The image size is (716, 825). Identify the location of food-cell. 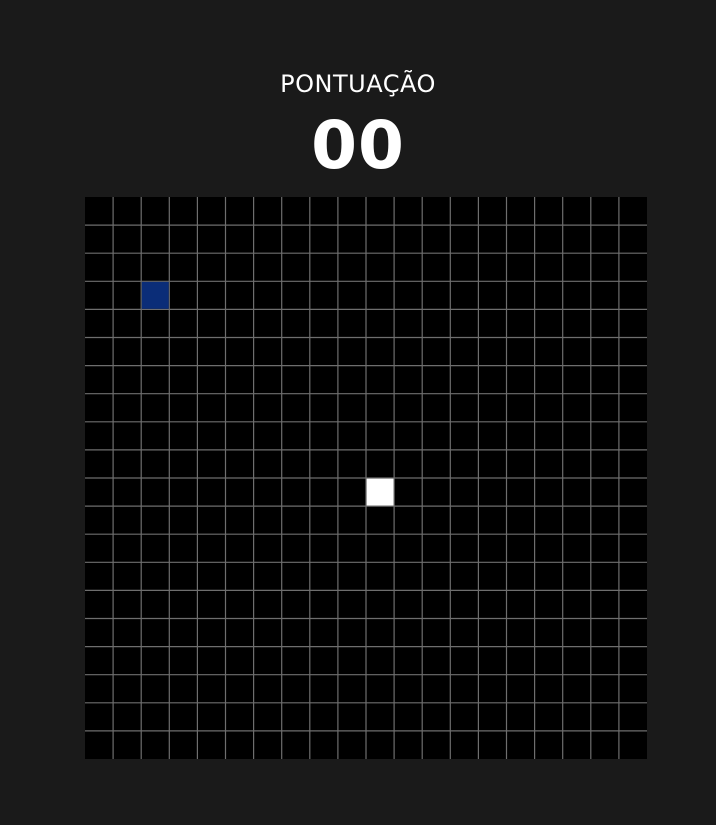
(155, 295).